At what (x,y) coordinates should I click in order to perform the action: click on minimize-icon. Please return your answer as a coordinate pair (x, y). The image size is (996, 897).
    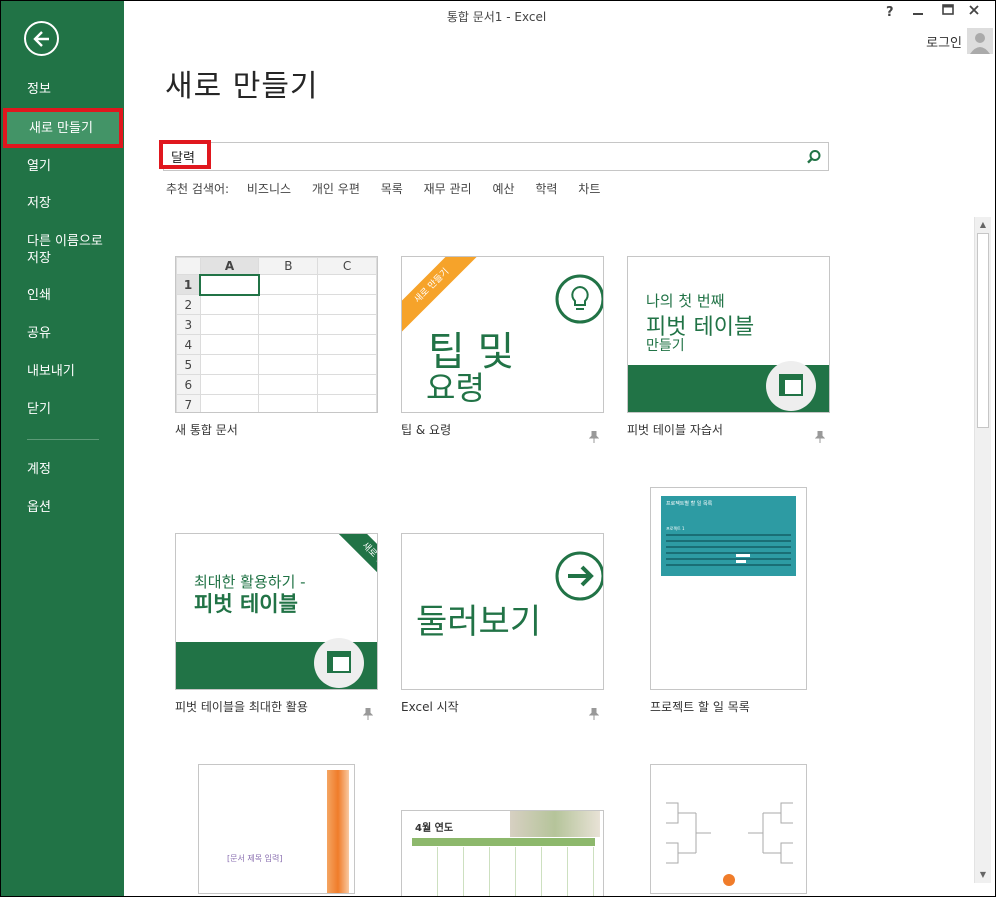
    Looking at the image, I should click on (918, 14).